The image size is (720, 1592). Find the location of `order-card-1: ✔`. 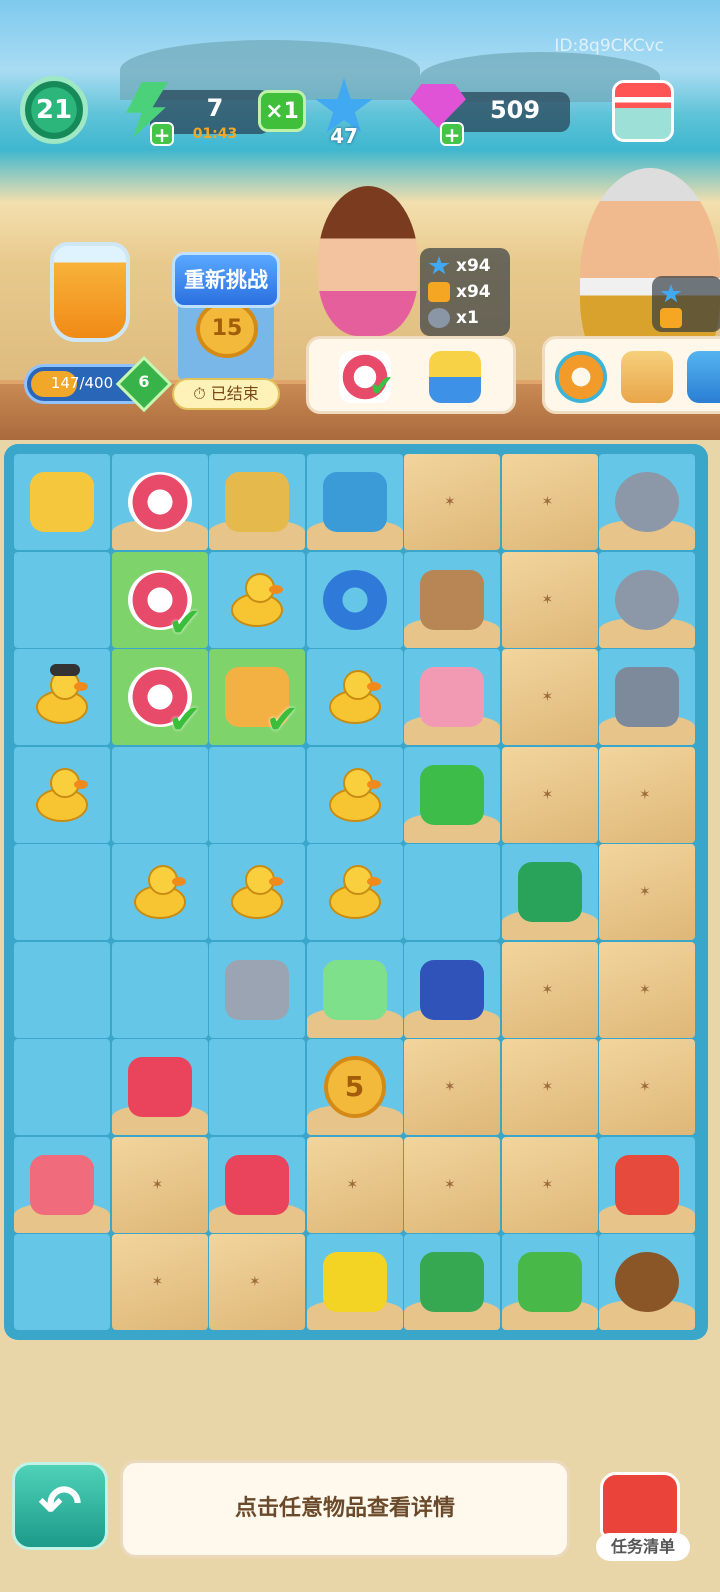

order-card-1: ✔ is located at coordinates (411, 375).